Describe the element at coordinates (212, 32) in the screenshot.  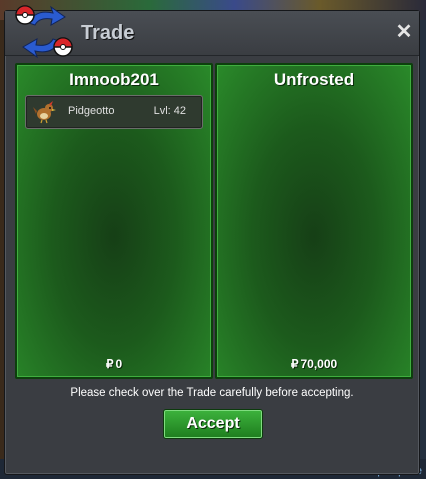
I see `title-bar: Trade ✕` at that location.